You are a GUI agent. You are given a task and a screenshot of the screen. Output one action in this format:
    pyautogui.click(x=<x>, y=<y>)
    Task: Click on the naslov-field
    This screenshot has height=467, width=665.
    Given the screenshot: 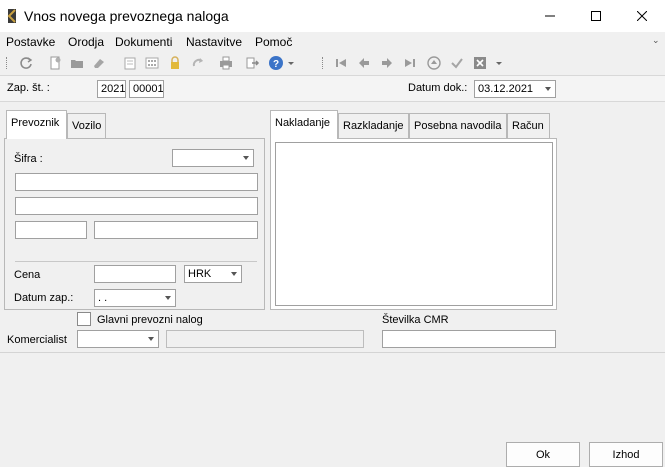 What is the action you would take?
    pyautogui.click(x=136, y=206)
    